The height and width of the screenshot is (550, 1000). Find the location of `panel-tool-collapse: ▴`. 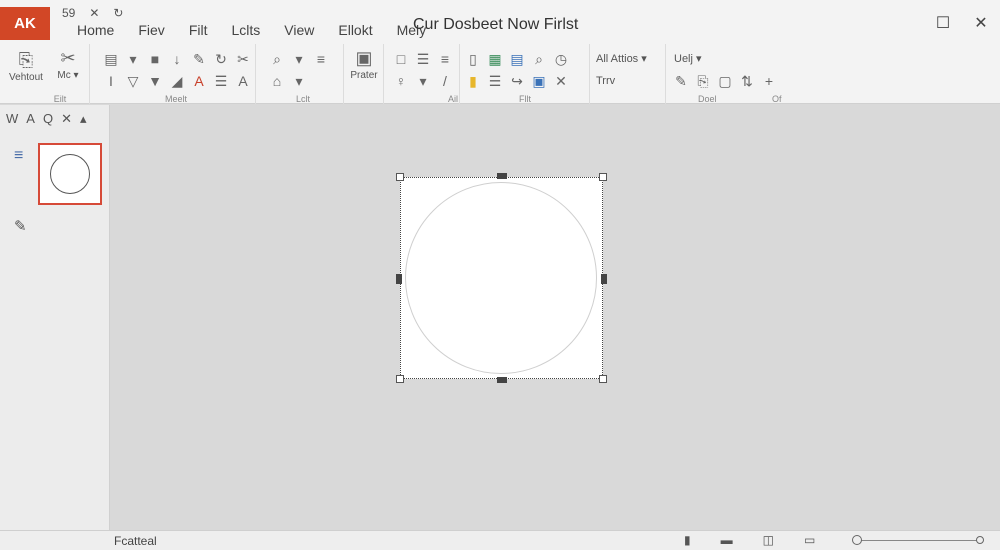

panel-tool-collapse: ▴ is located at coordinates (83, 119).